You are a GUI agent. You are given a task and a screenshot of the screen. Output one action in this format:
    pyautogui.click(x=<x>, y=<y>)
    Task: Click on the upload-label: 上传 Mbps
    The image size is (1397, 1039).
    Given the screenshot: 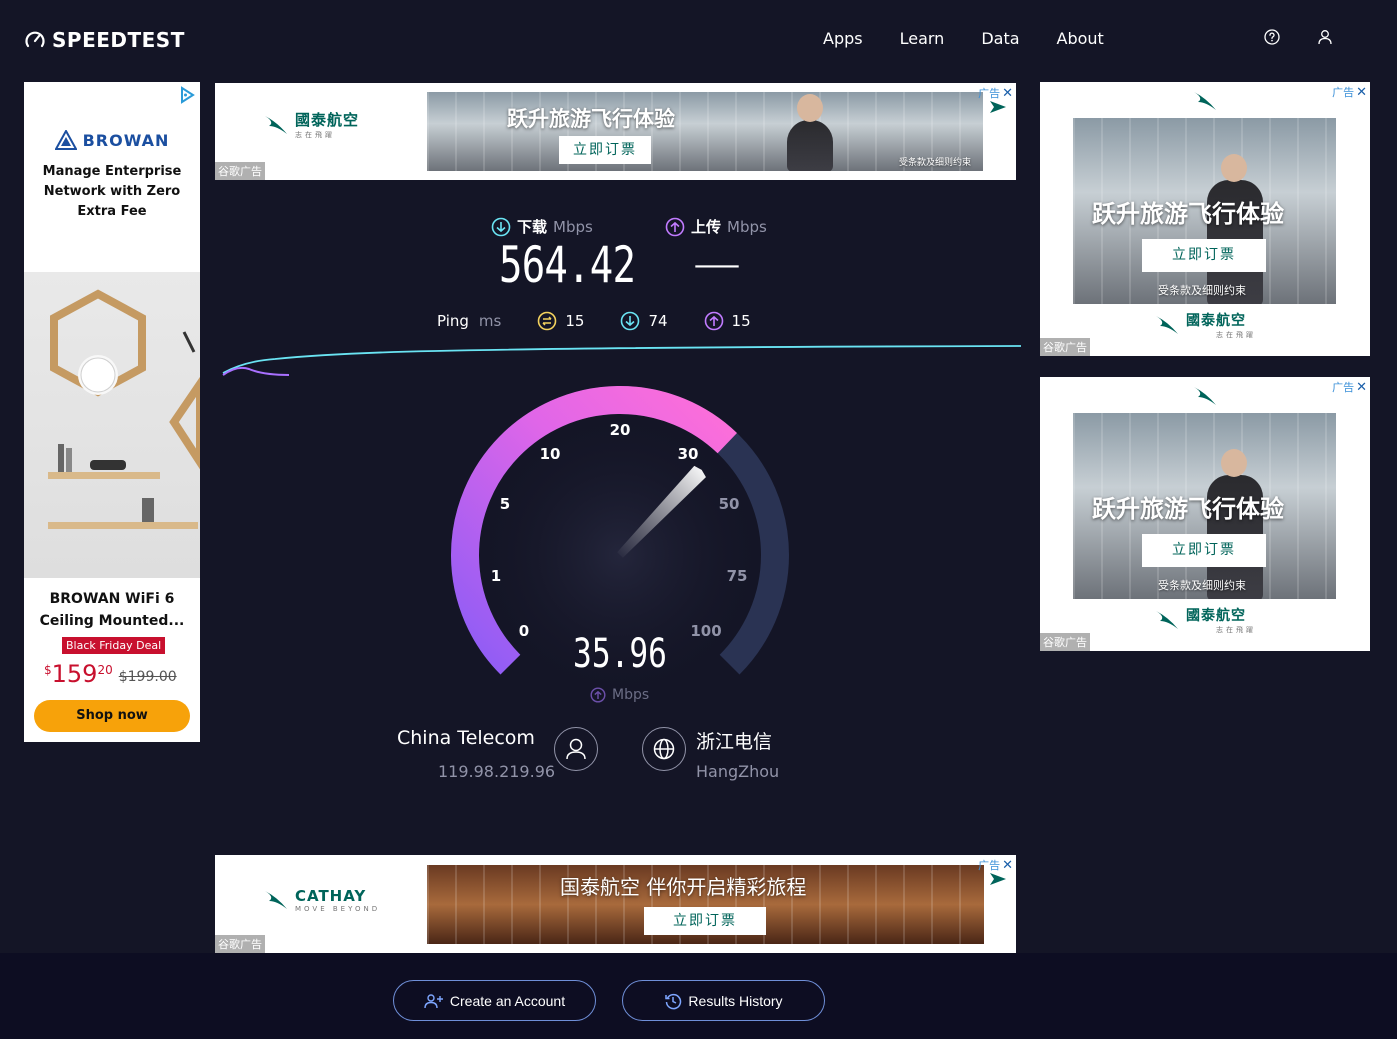 What is the action you would take?
    pyautogui.click(x=716, y=226)
    